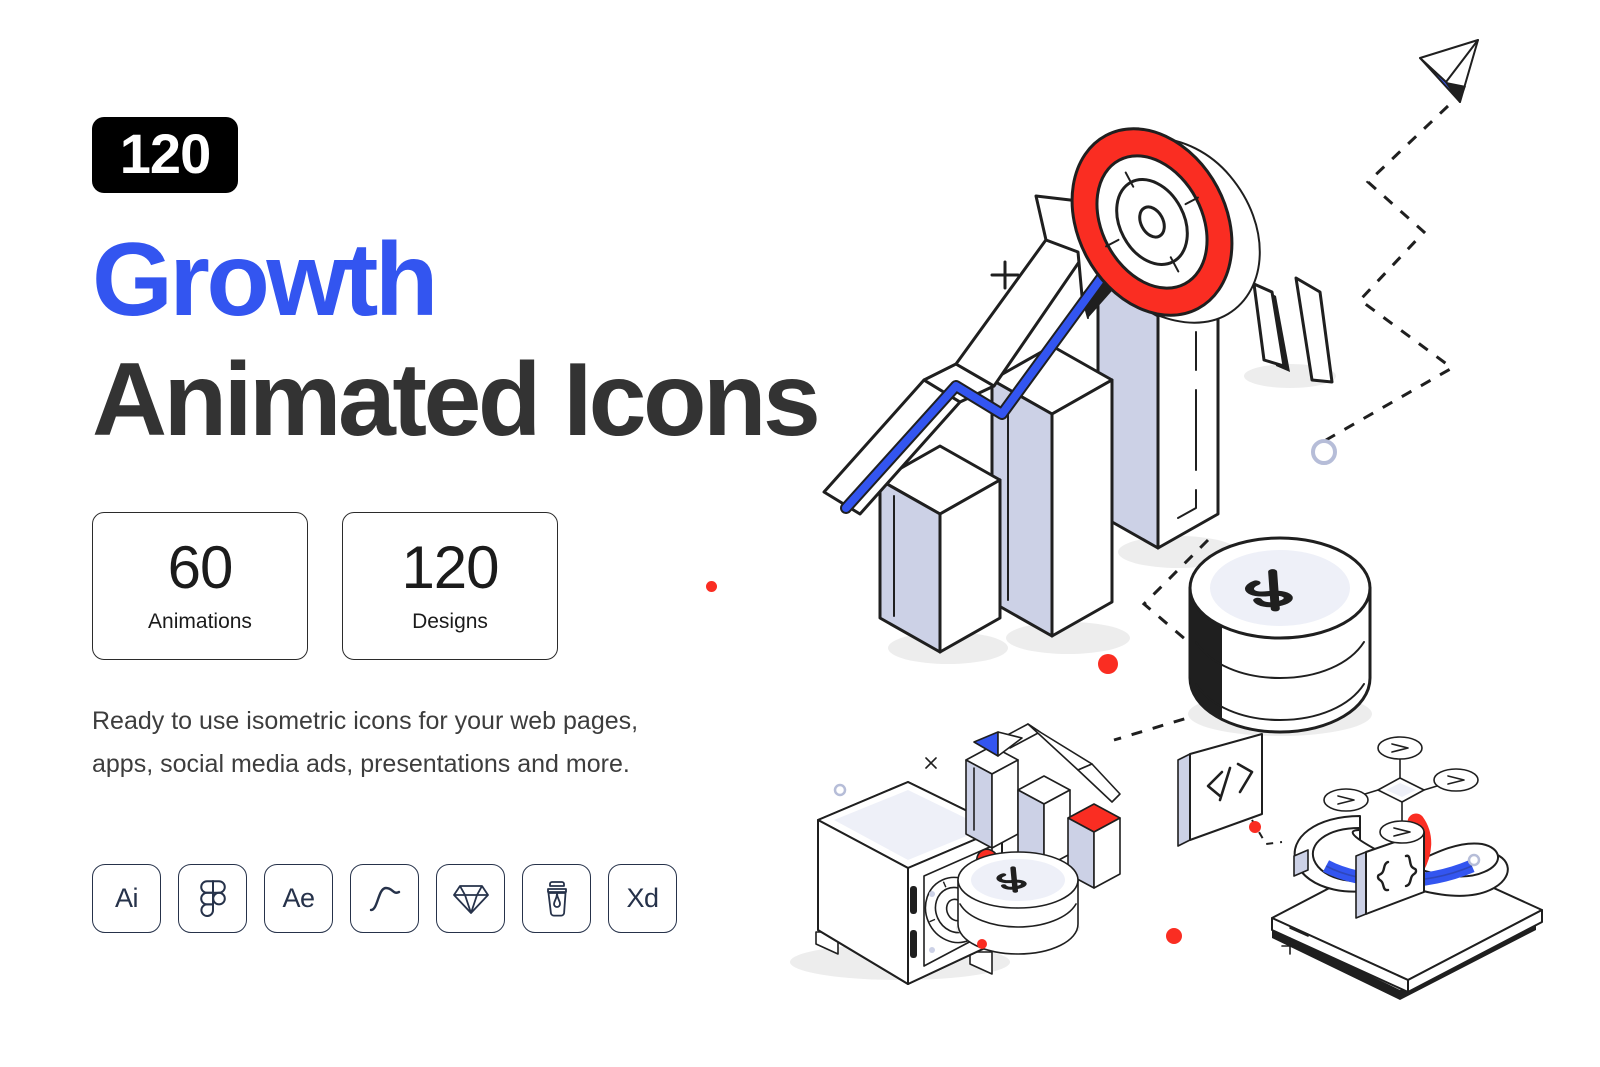  Describe the element at coordinates (940, 549) in the screenshot. I see `bar-short` at that location.